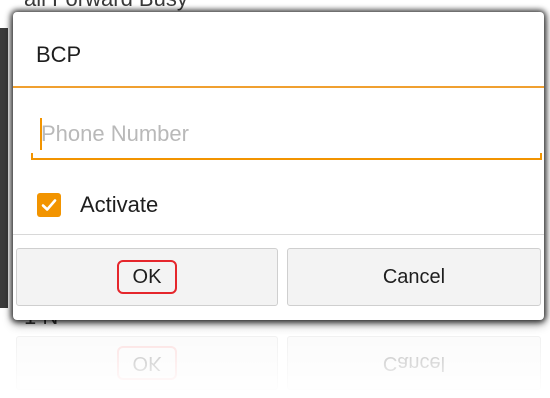 Image resolution: width=550 pixels, height=398 pixels. I want to click on title-divider, so click(278, 87).